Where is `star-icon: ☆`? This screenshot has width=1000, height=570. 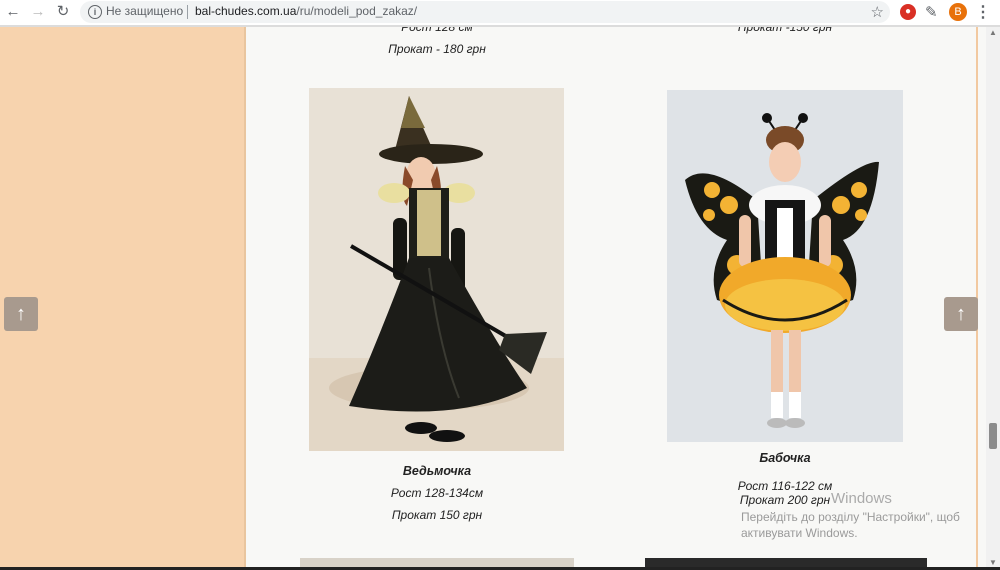 star-icon: ☆ is located at coordinates (877, 12).